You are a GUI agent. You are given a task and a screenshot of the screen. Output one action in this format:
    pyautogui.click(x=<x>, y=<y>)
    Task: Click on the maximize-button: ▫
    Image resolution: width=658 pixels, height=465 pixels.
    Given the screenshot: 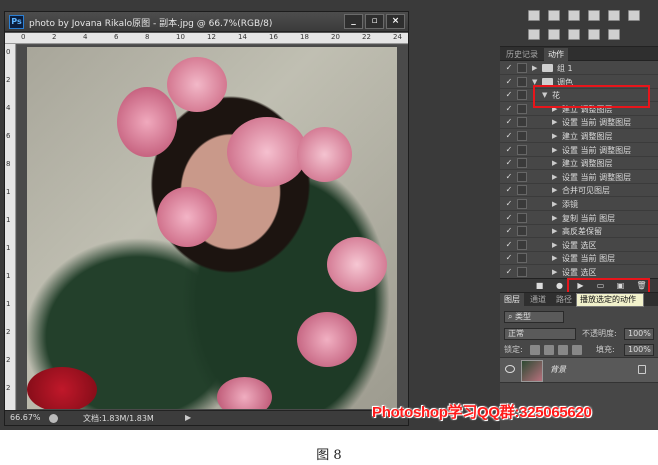 What is the action you would take?
    pyautogui.click(x=374, y=21)
    